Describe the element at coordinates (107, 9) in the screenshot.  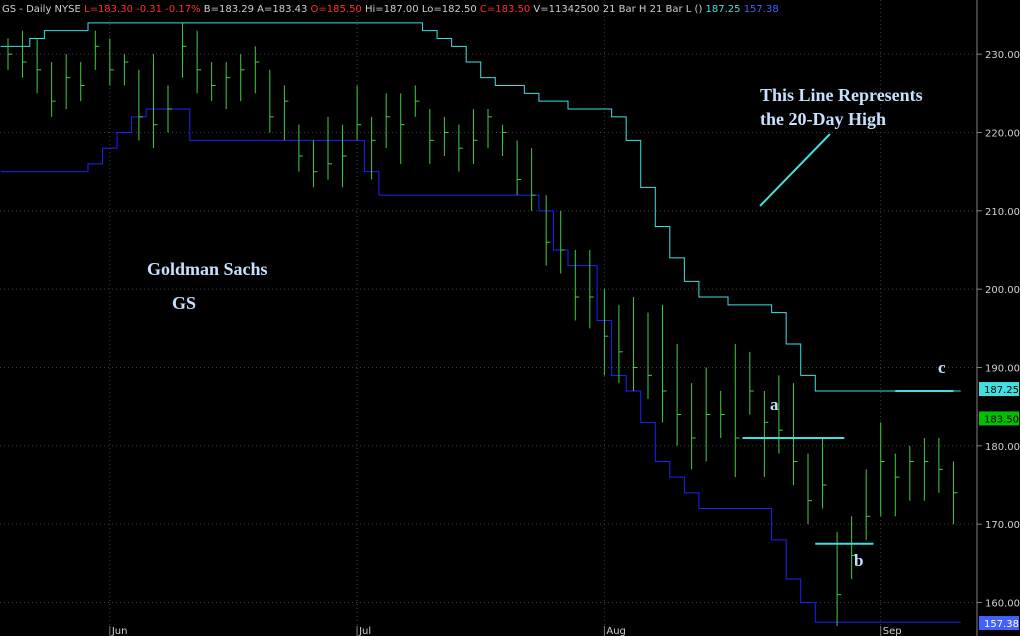
I see `header-field: L=183.30` at that location.